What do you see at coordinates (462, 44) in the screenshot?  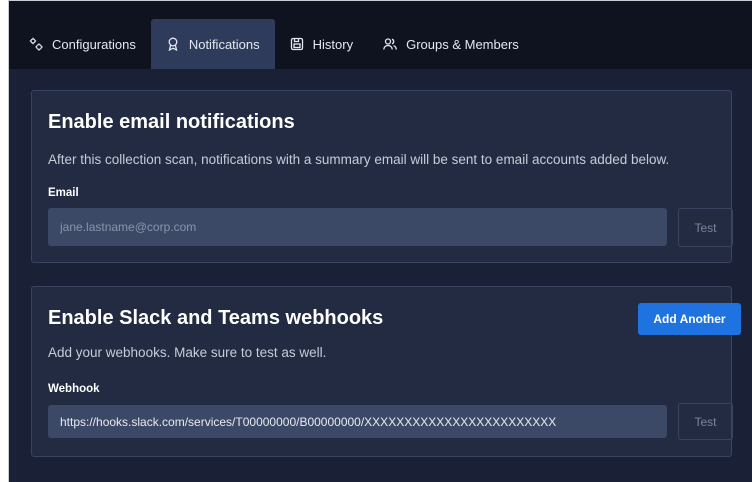 I see `tab-label: Groups & Members` at bounding box center [462, 44].